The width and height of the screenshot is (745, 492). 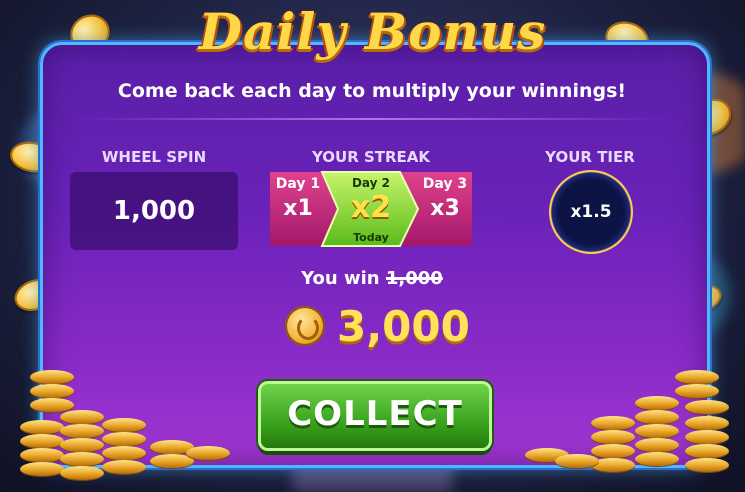 I want to click on streak-day-3: Day 3 x3, so click(x=445, y=209).